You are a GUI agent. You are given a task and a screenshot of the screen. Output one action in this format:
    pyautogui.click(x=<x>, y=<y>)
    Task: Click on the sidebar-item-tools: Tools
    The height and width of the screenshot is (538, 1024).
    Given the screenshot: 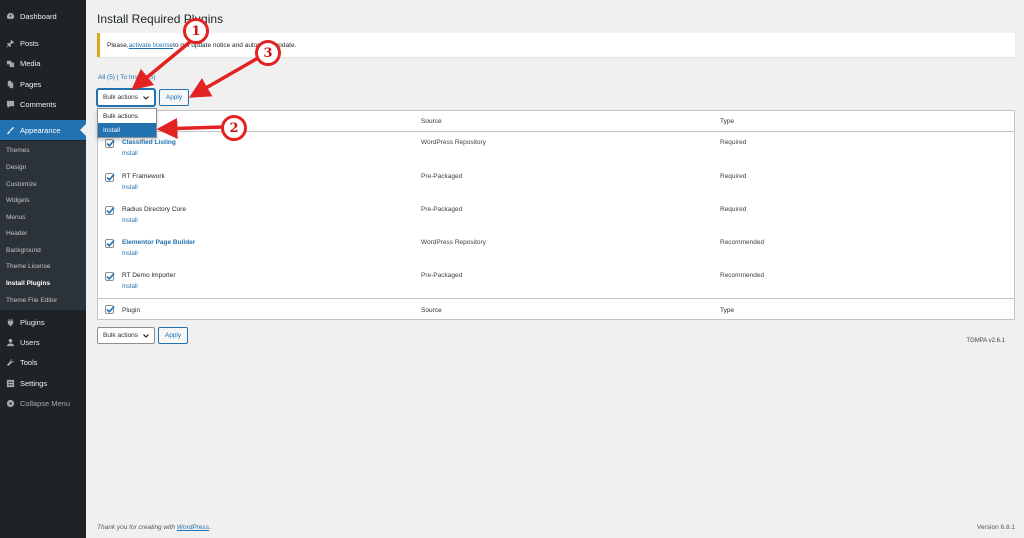 What is the action you would take?
    pyautogui.click(x=43, y=362)
    